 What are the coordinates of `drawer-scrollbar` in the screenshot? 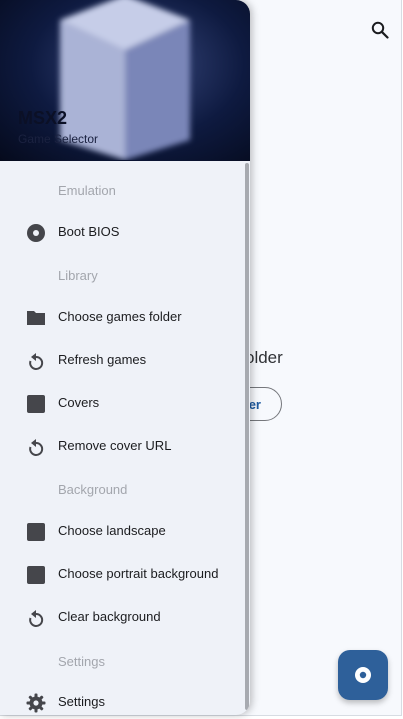 It's located at (247, 436).